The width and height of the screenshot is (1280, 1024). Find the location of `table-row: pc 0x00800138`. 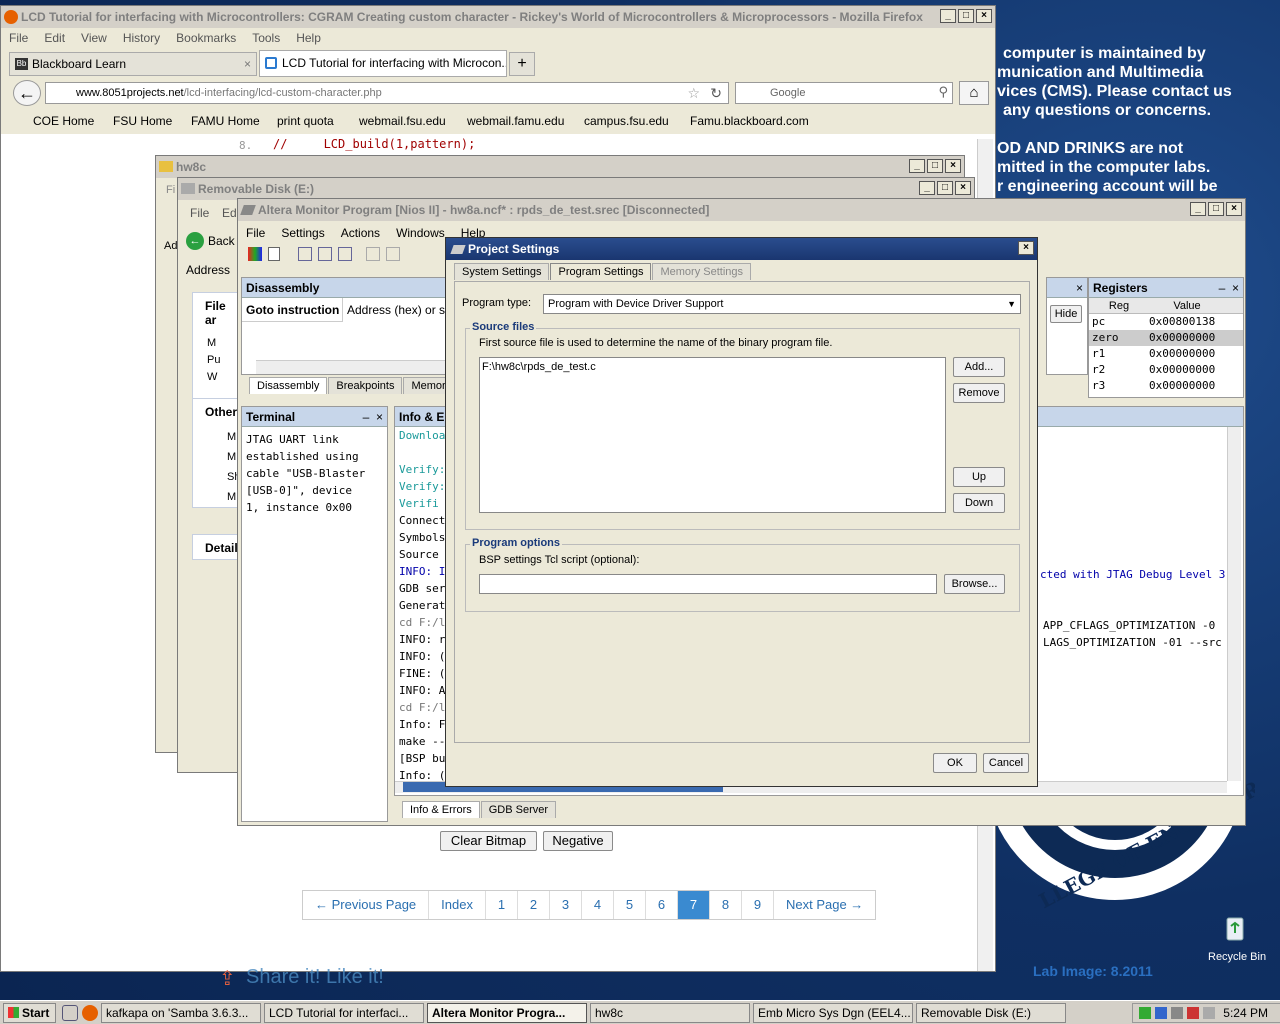

table-row: pc 0x00800138 is located at coordinates (1166, 322).